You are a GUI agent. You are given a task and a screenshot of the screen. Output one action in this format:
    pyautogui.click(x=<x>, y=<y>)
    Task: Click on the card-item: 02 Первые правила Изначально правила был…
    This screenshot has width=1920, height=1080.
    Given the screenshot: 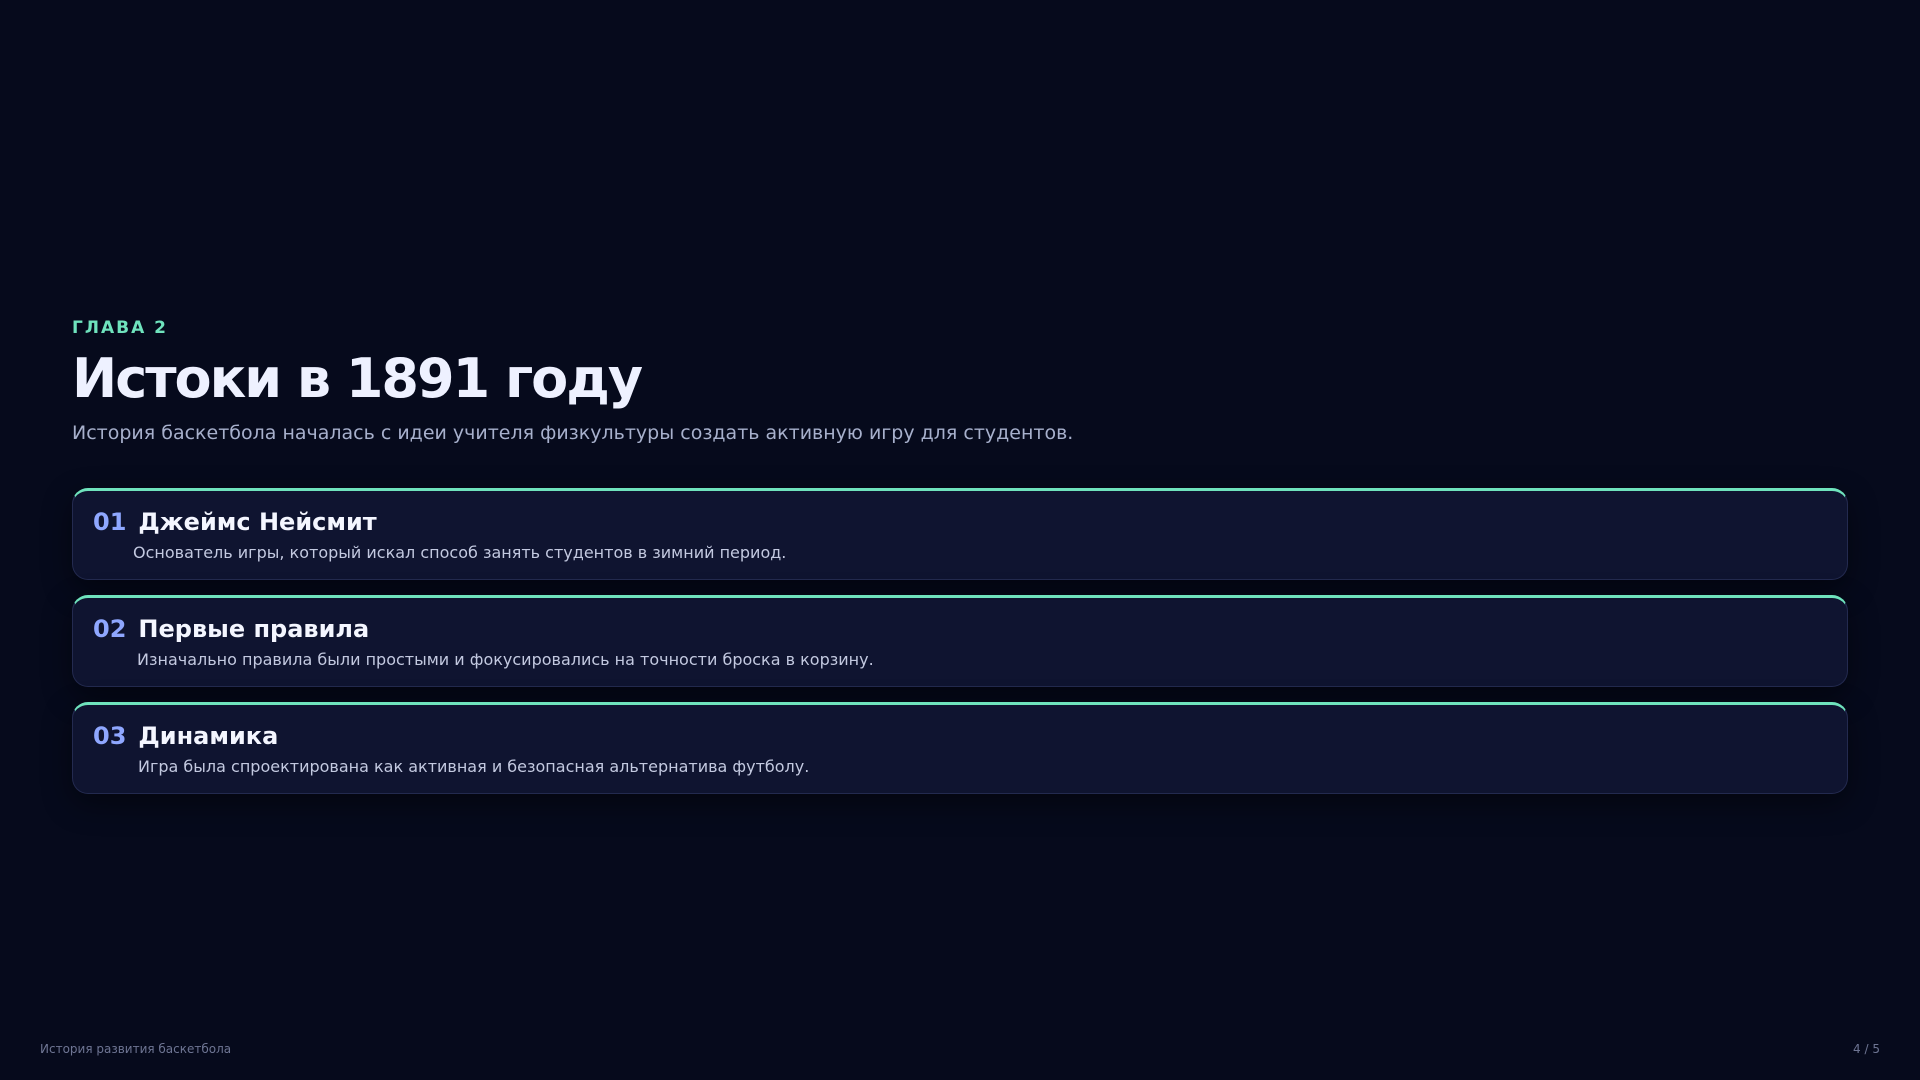 What is the action you would take?
    pyautogui.click(x=960, y=641)
    